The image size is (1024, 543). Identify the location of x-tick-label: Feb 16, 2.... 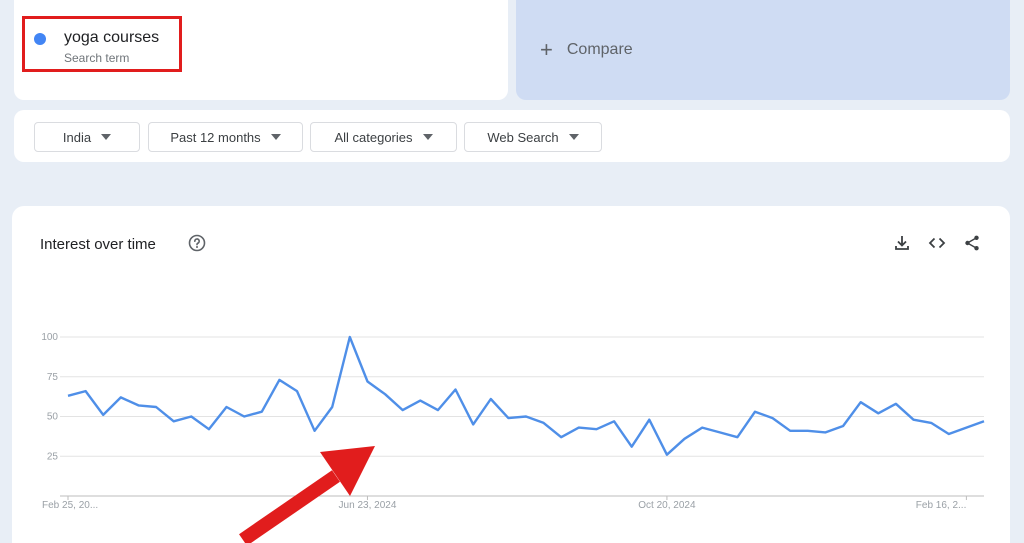
(941, 505).